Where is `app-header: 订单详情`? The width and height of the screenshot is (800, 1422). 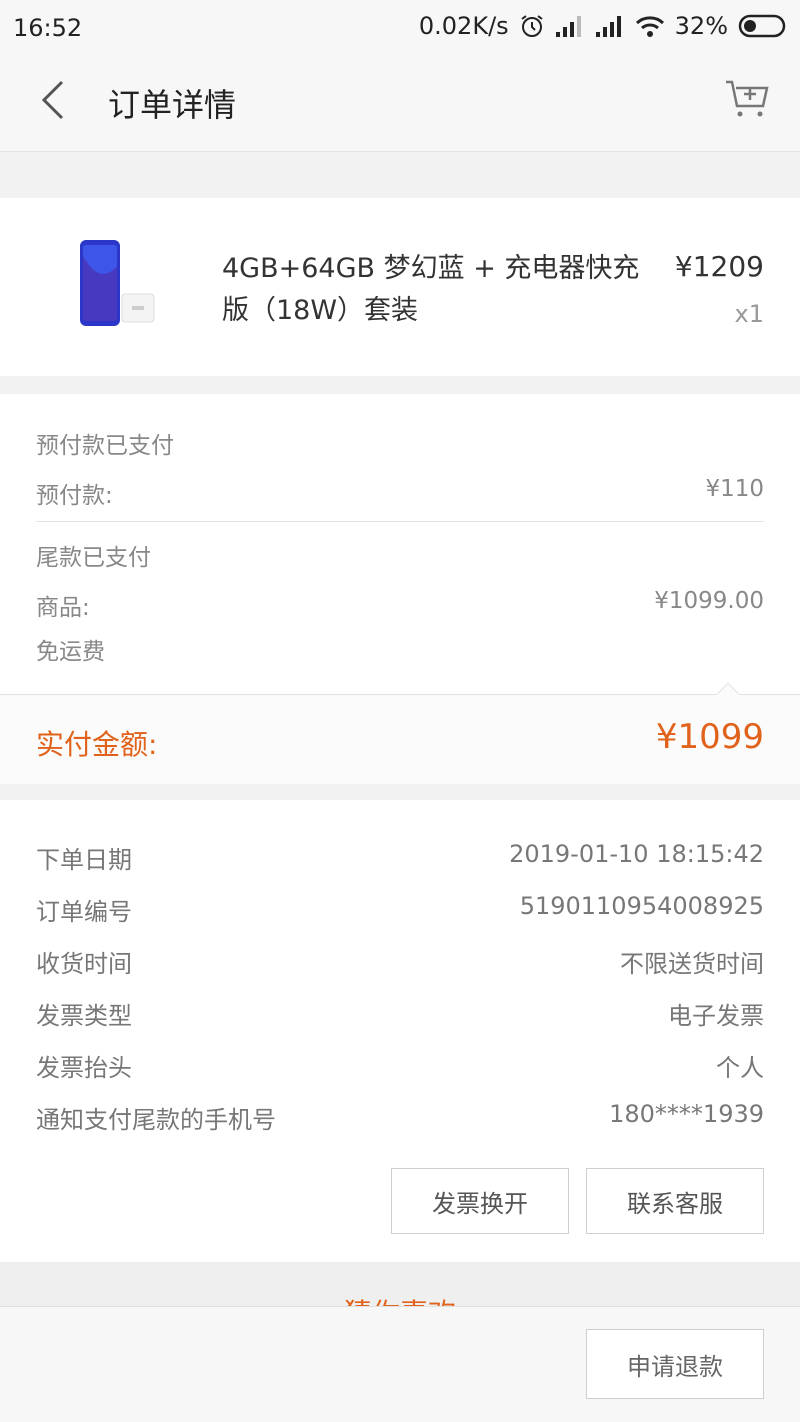 app-header: 订单详情 is located at coordinates (400, 104).